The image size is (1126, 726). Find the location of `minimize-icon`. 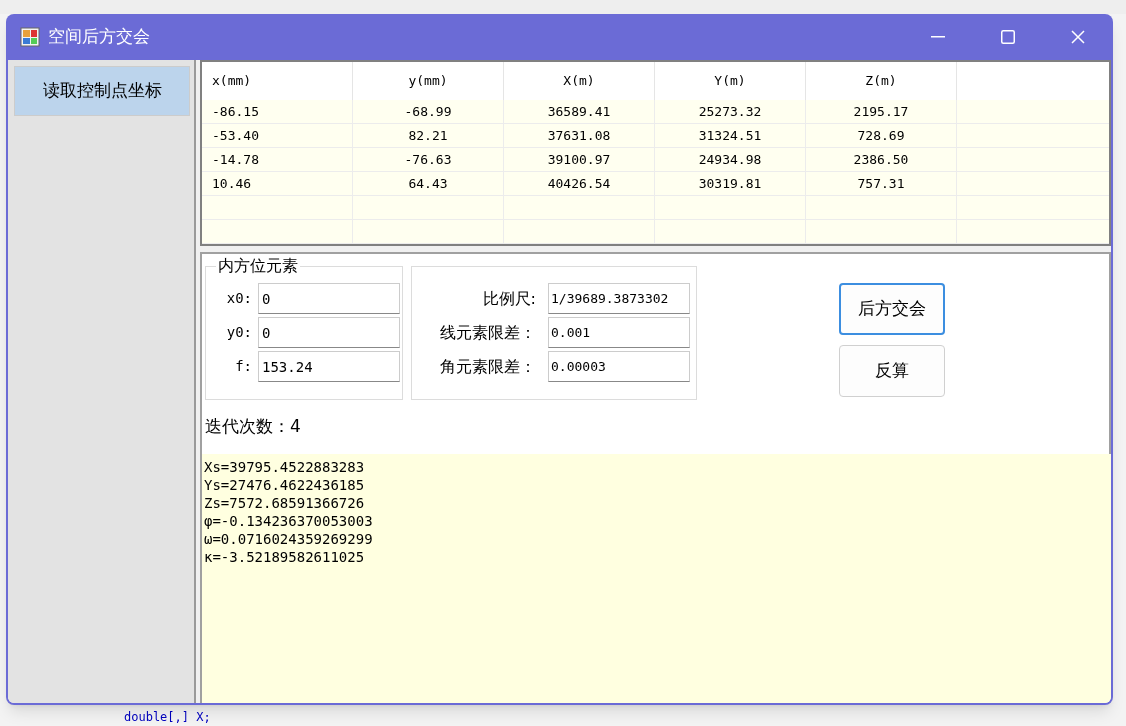

minimize-icon is located at coordinates (938, 37).